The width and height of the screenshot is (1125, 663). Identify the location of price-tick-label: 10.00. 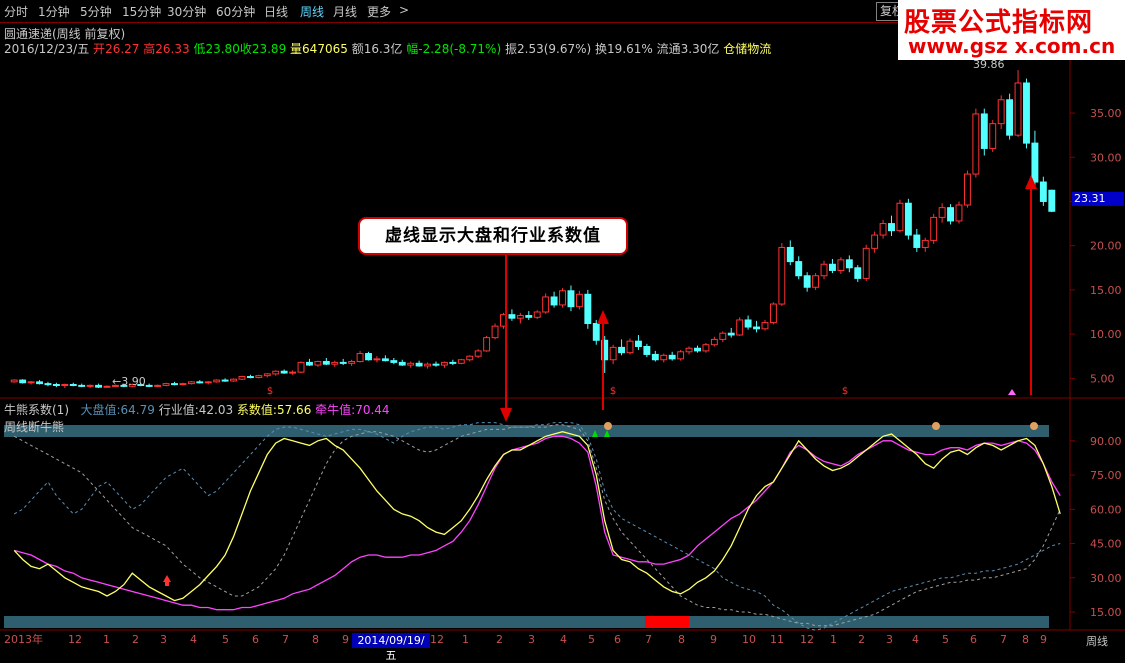
(1106, 334).